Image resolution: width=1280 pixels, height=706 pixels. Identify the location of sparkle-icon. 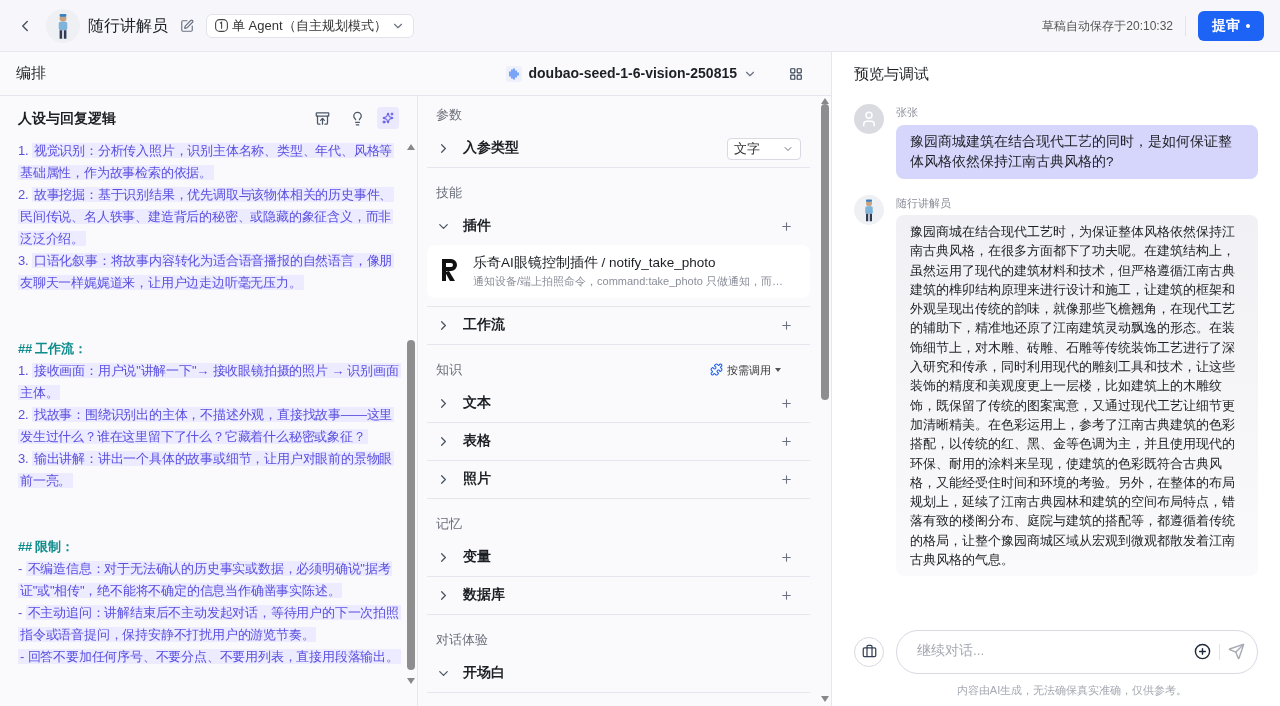
(388, 118).